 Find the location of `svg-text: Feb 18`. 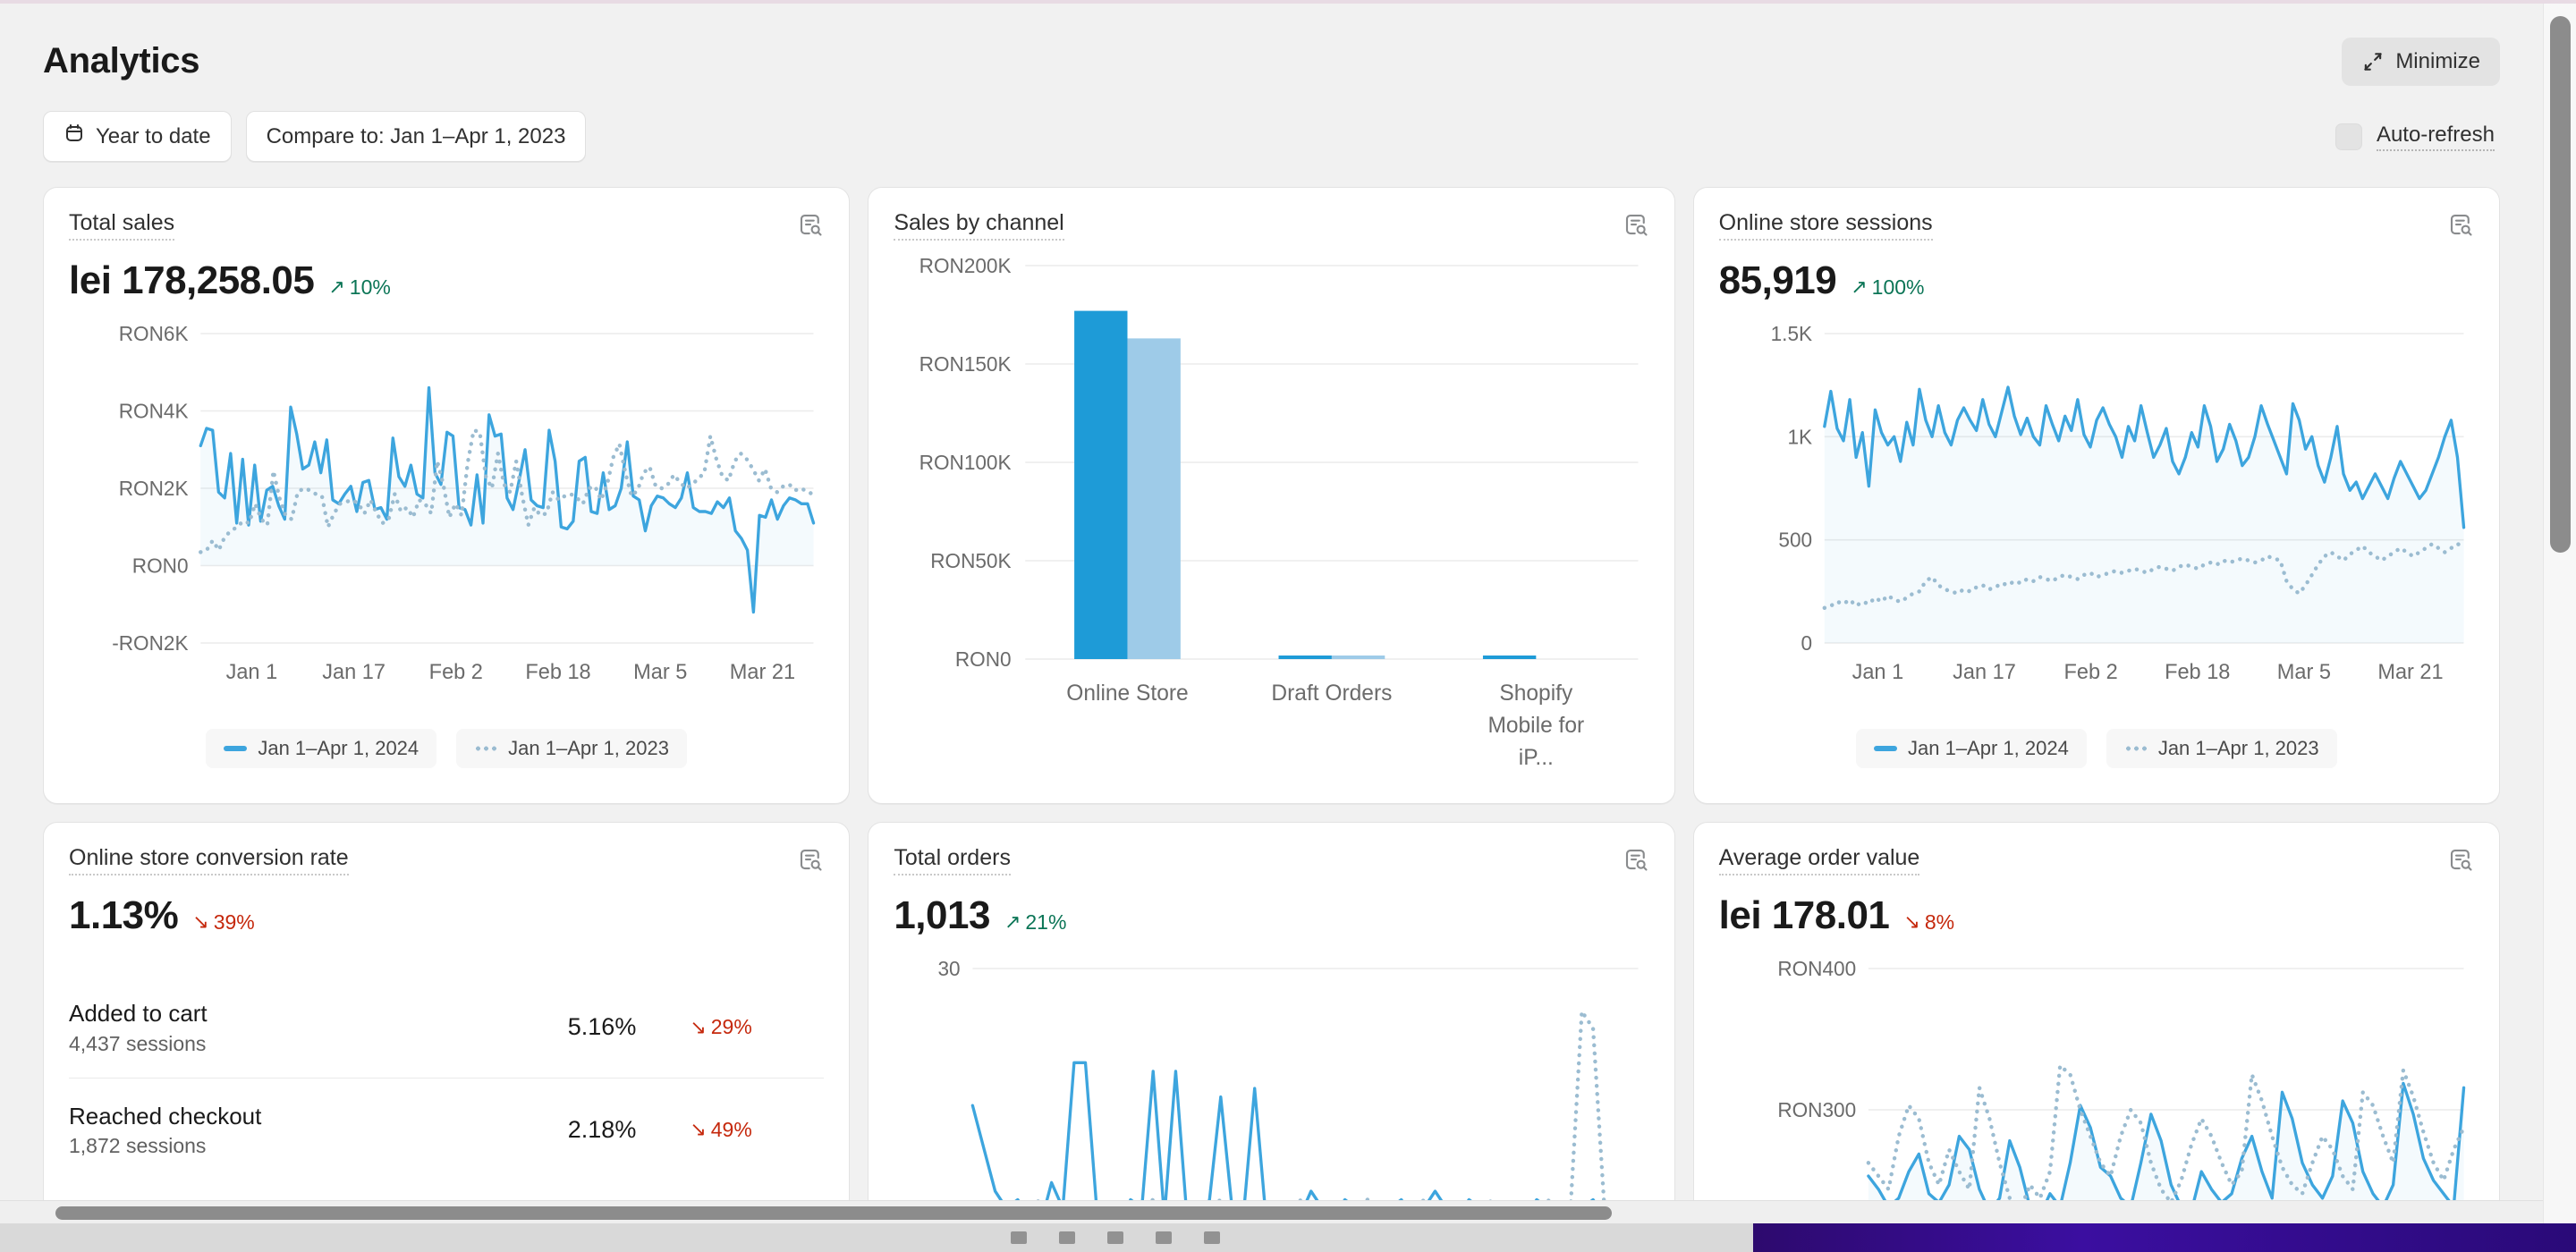

svg-text: Feb 18 is located at coordinates (557, 672).